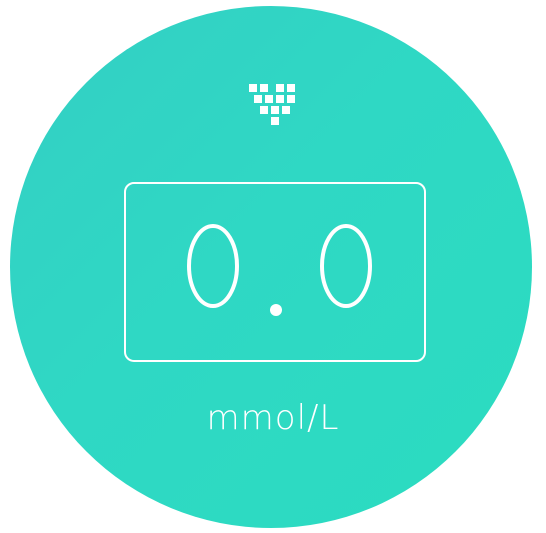 Image resolution: width=546 pixels, height=533 pixels. What do you see at coordinates (273, 418) in the screenshot?
I see `unit-label: mmol/L` at bounding box center [273, 418].